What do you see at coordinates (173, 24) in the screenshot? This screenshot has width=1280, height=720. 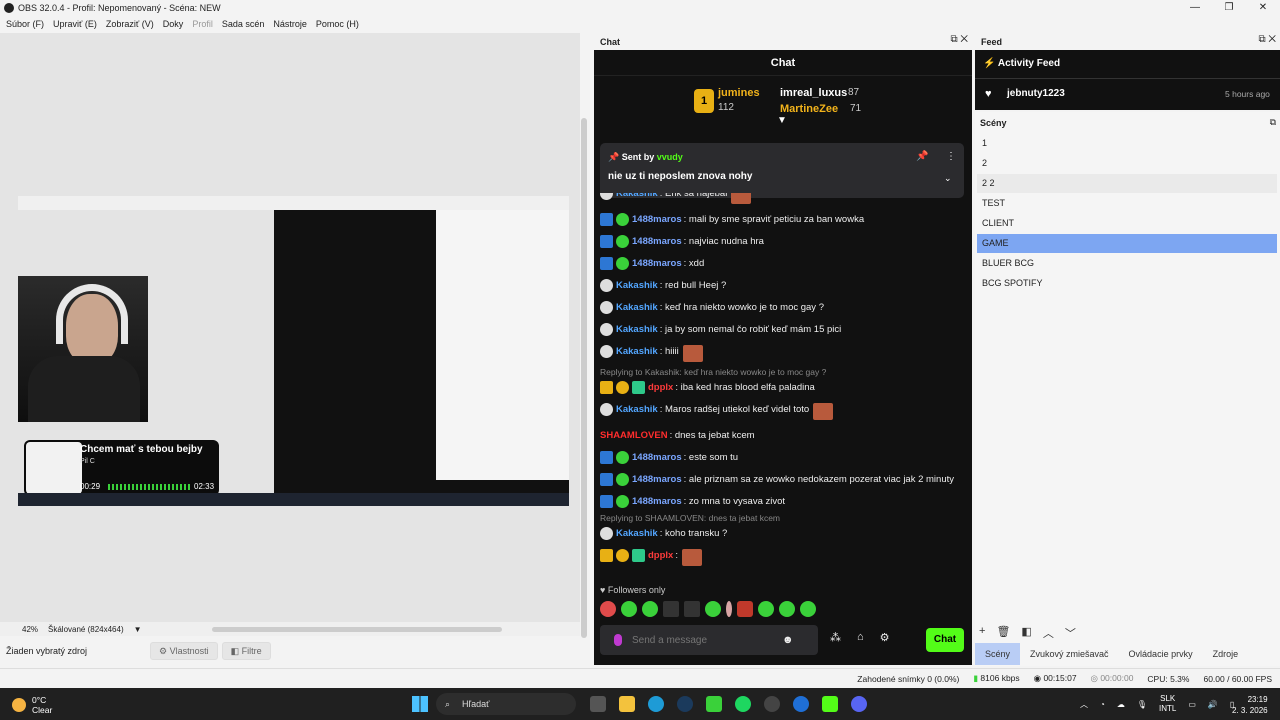 I see `menu-docks: Doky` at bounding box center [173, 24].